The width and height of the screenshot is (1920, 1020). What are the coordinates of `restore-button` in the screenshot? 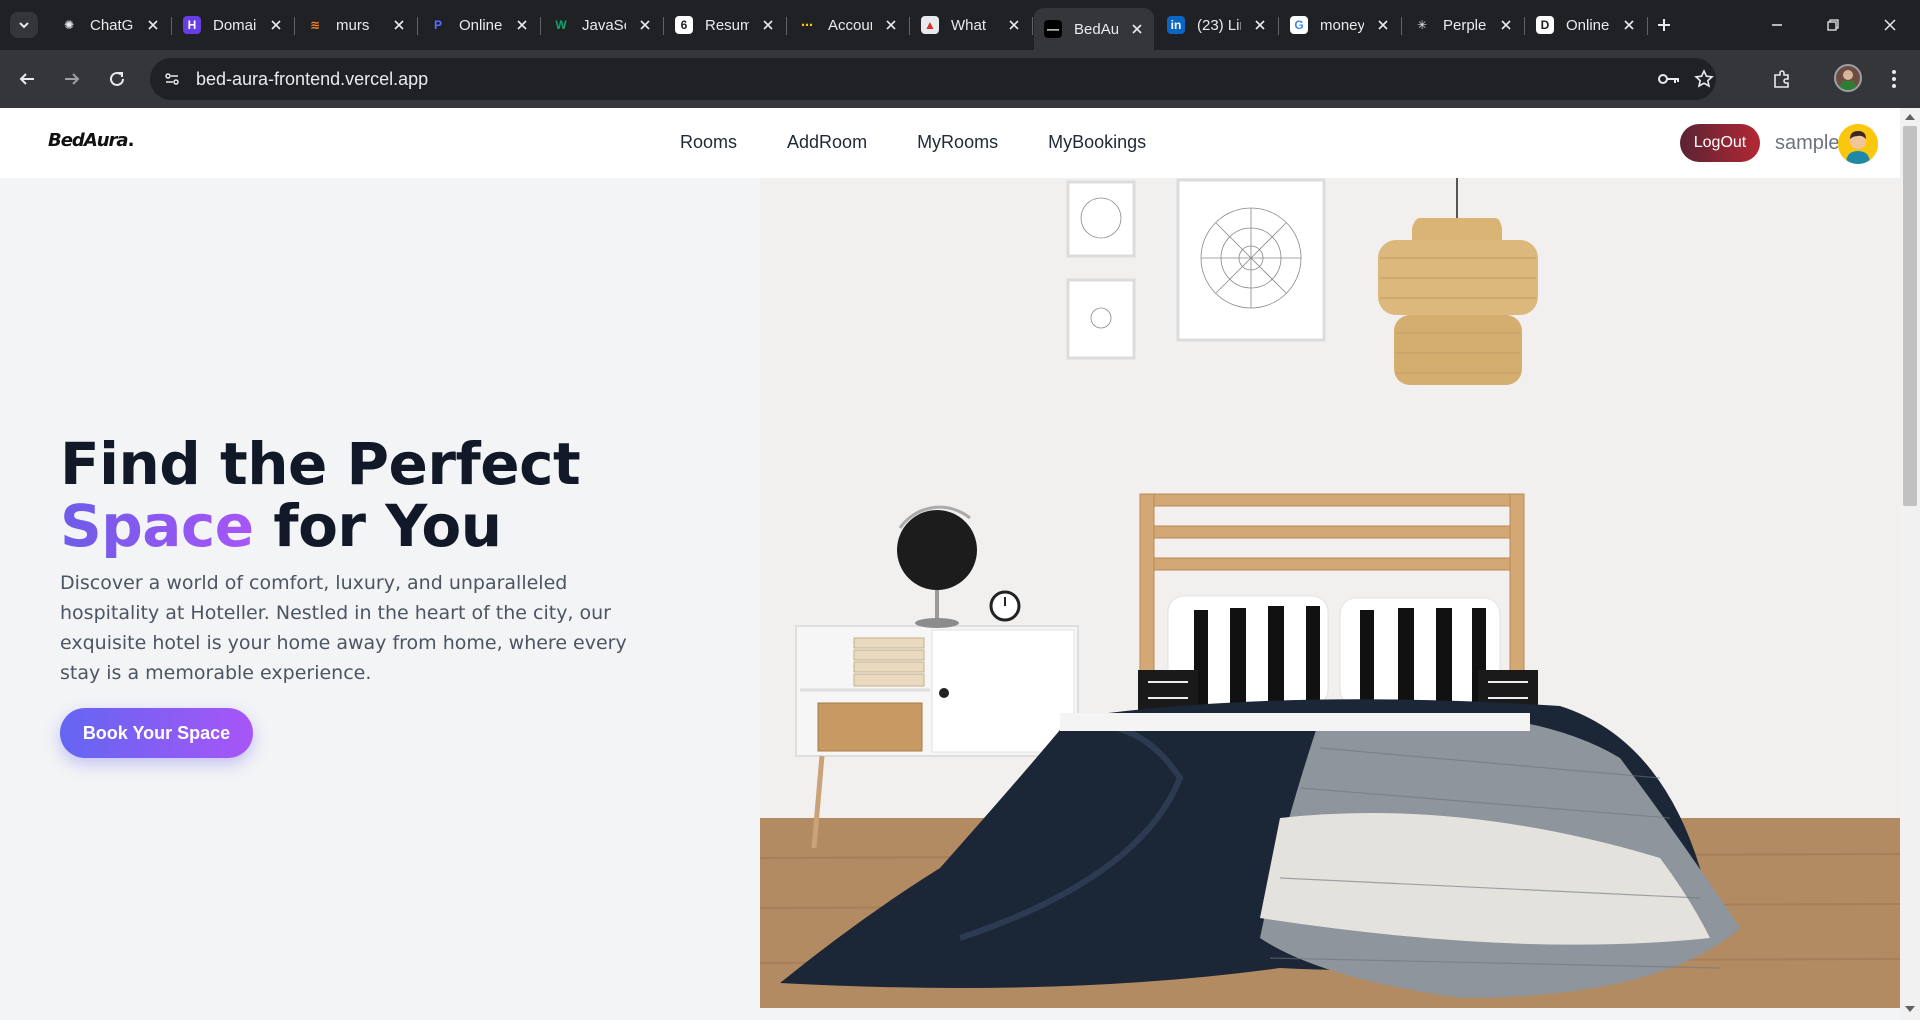 It's located at (1833, 25).